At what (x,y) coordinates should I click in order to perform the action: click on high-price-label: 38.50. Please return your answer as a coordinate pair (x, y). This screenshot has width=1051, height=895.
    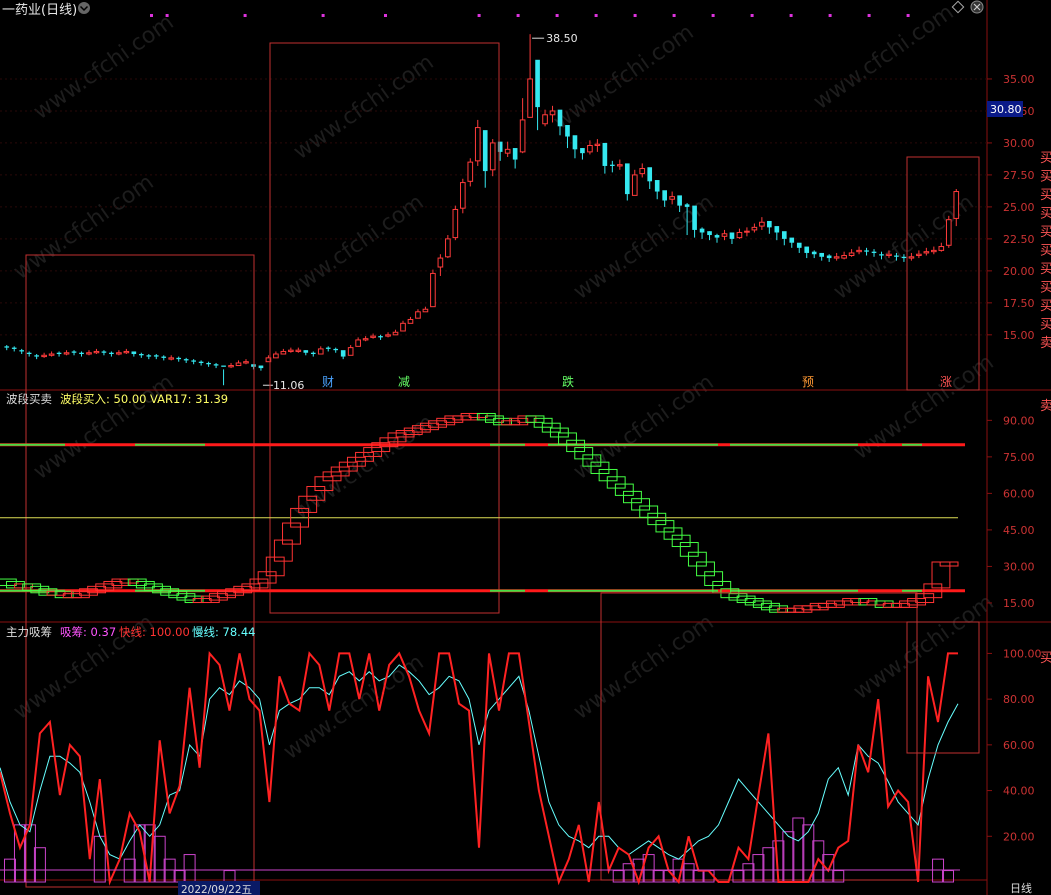
    Looking at the image, I should click on (562, 38).